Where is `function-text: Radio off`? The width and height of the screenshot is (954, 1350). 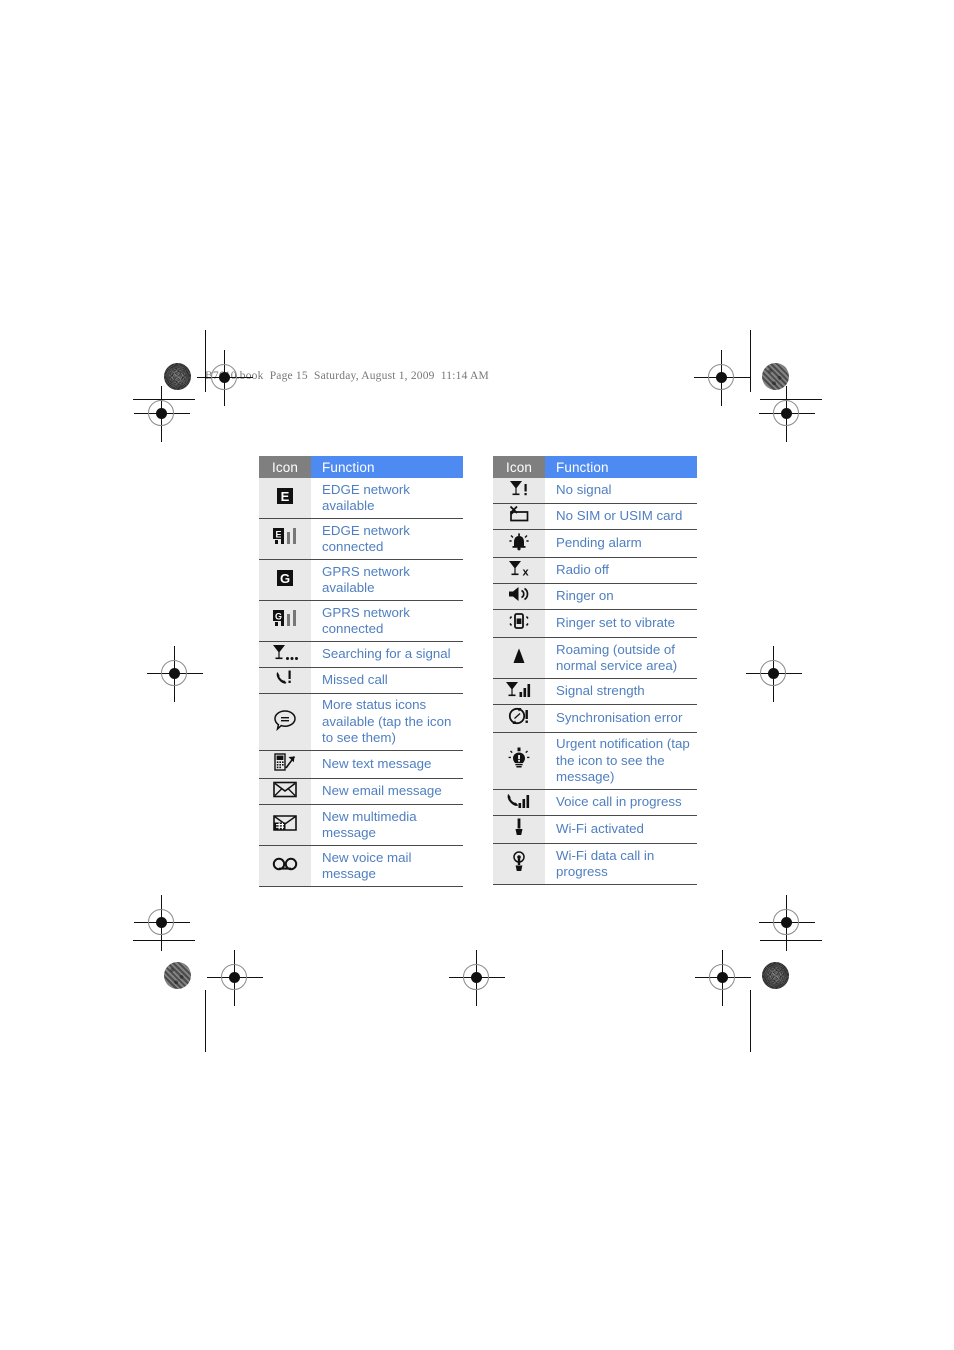
function-text: Radio off is located at coordinates (621, 570).